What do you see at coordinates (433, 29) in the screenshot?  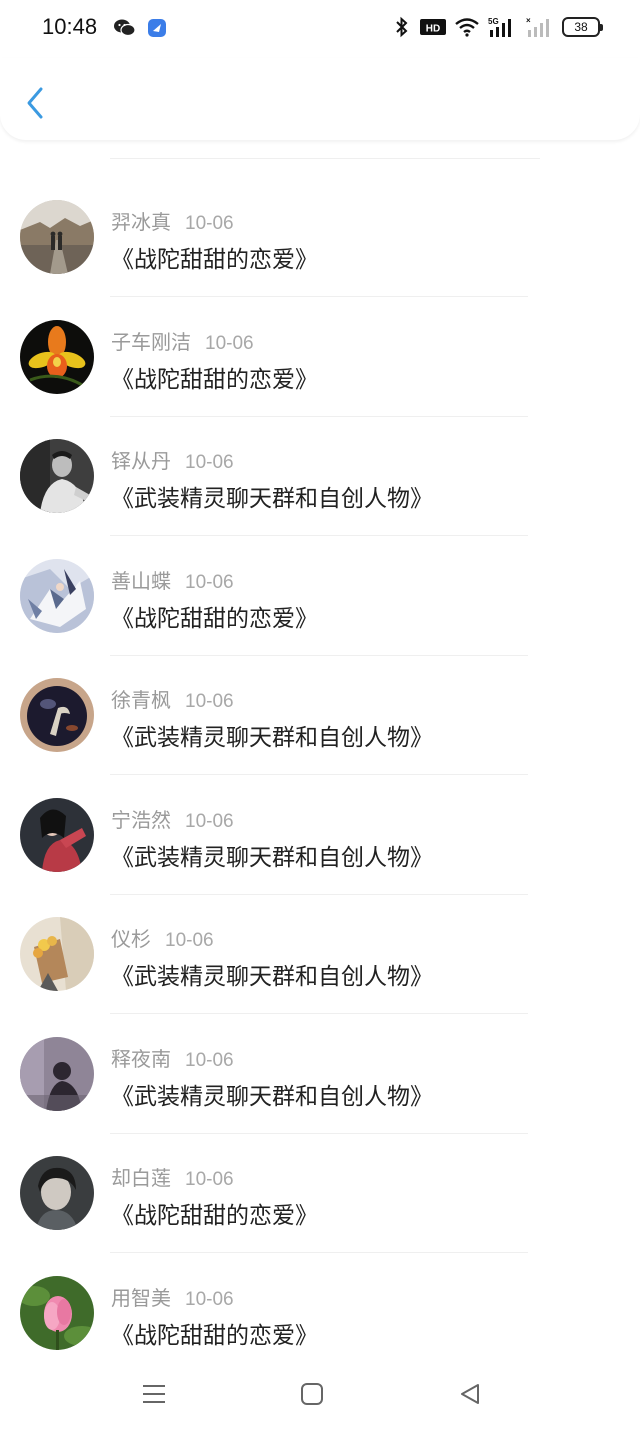 I see `svg-text: HD` at bounding box center [433, 29].